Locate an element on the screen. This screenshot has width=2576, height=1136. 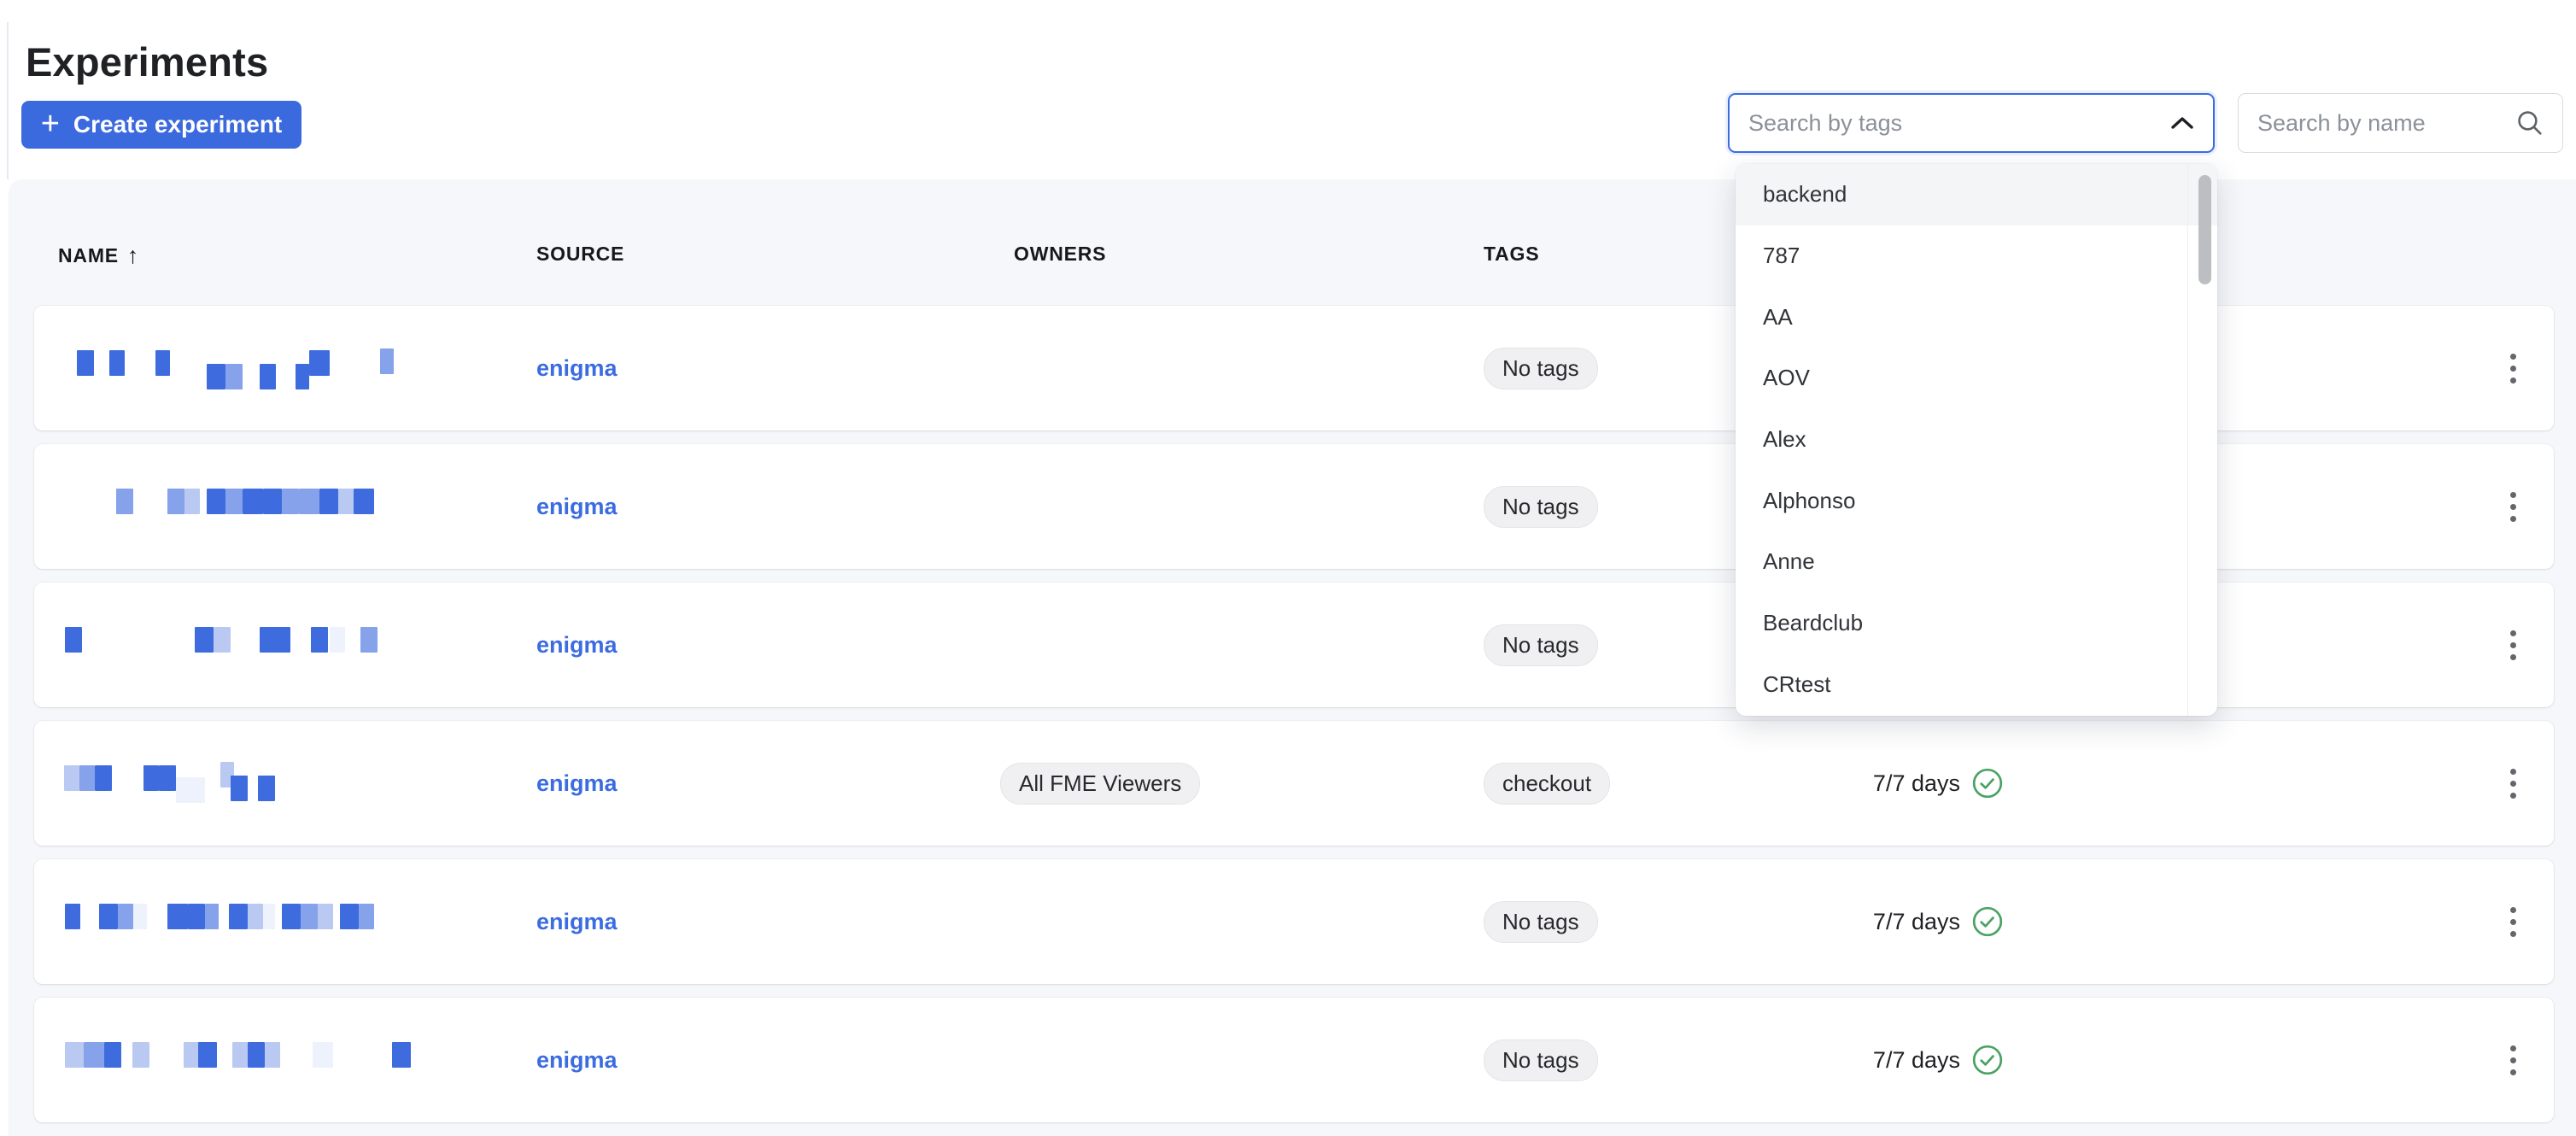
column-header-name-label: NAME is located at coordinates (88, 255).